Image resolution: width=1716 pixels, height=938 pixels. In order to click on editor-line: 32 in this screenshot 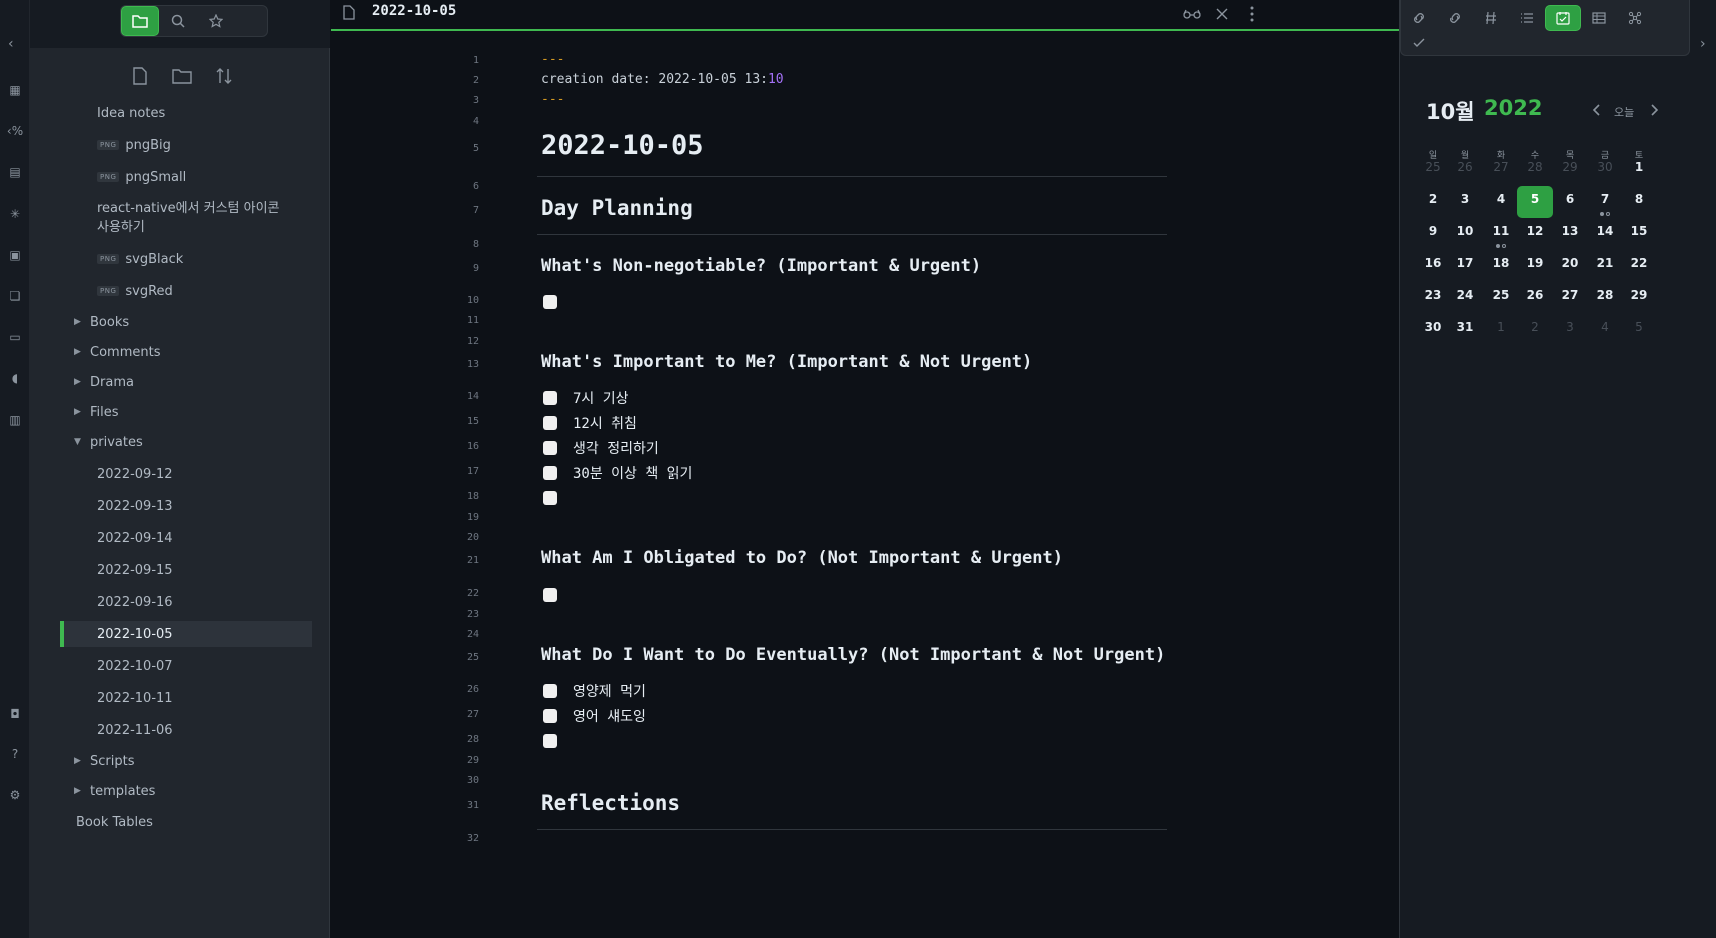, I will do `click(781, 839)`.